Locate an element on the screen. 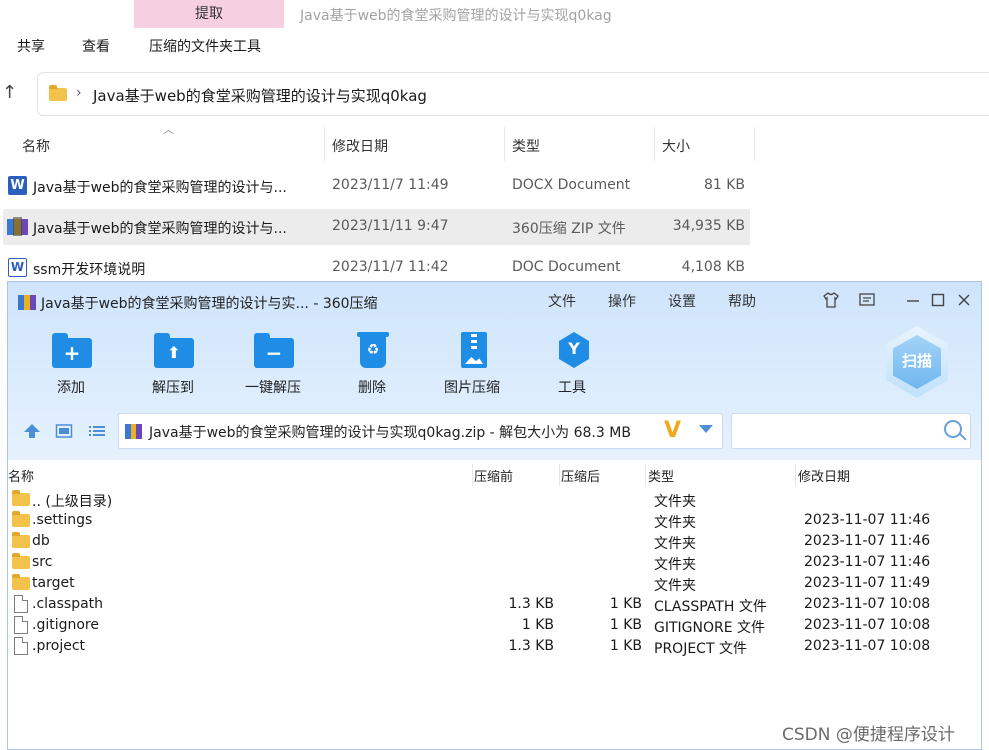 Image resolution: width=989 pixels, height=750 pixels. watermark: CSDN @便捷程序设计 is located at coordinates (868, 735).